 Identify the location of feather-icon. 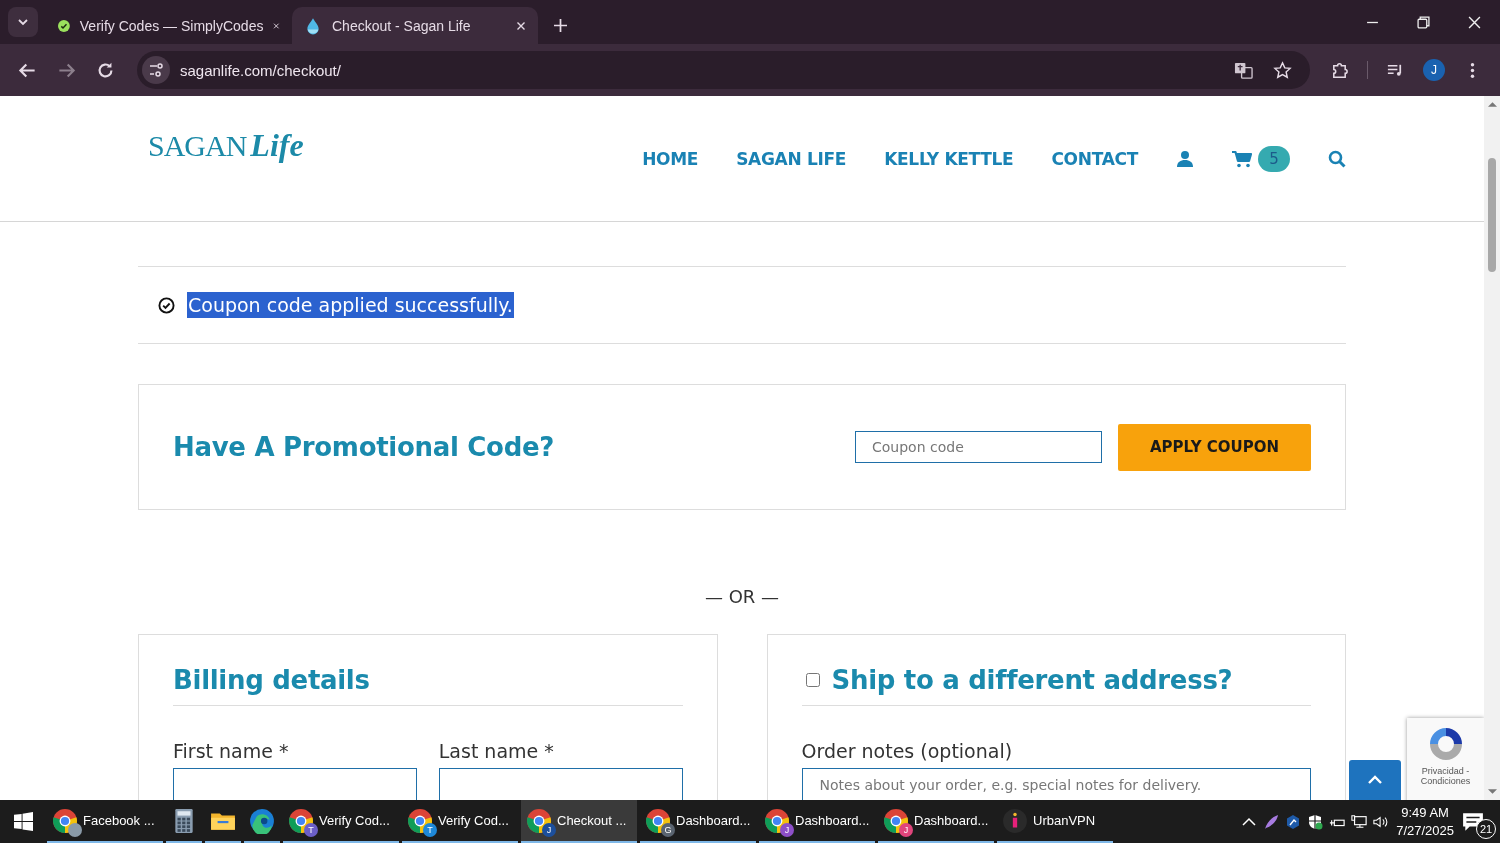
(1271, 821).